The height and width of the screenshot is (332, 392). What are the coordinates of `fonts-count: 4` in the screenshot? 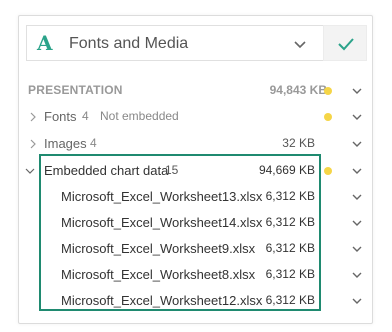 It's located at (85, 116).